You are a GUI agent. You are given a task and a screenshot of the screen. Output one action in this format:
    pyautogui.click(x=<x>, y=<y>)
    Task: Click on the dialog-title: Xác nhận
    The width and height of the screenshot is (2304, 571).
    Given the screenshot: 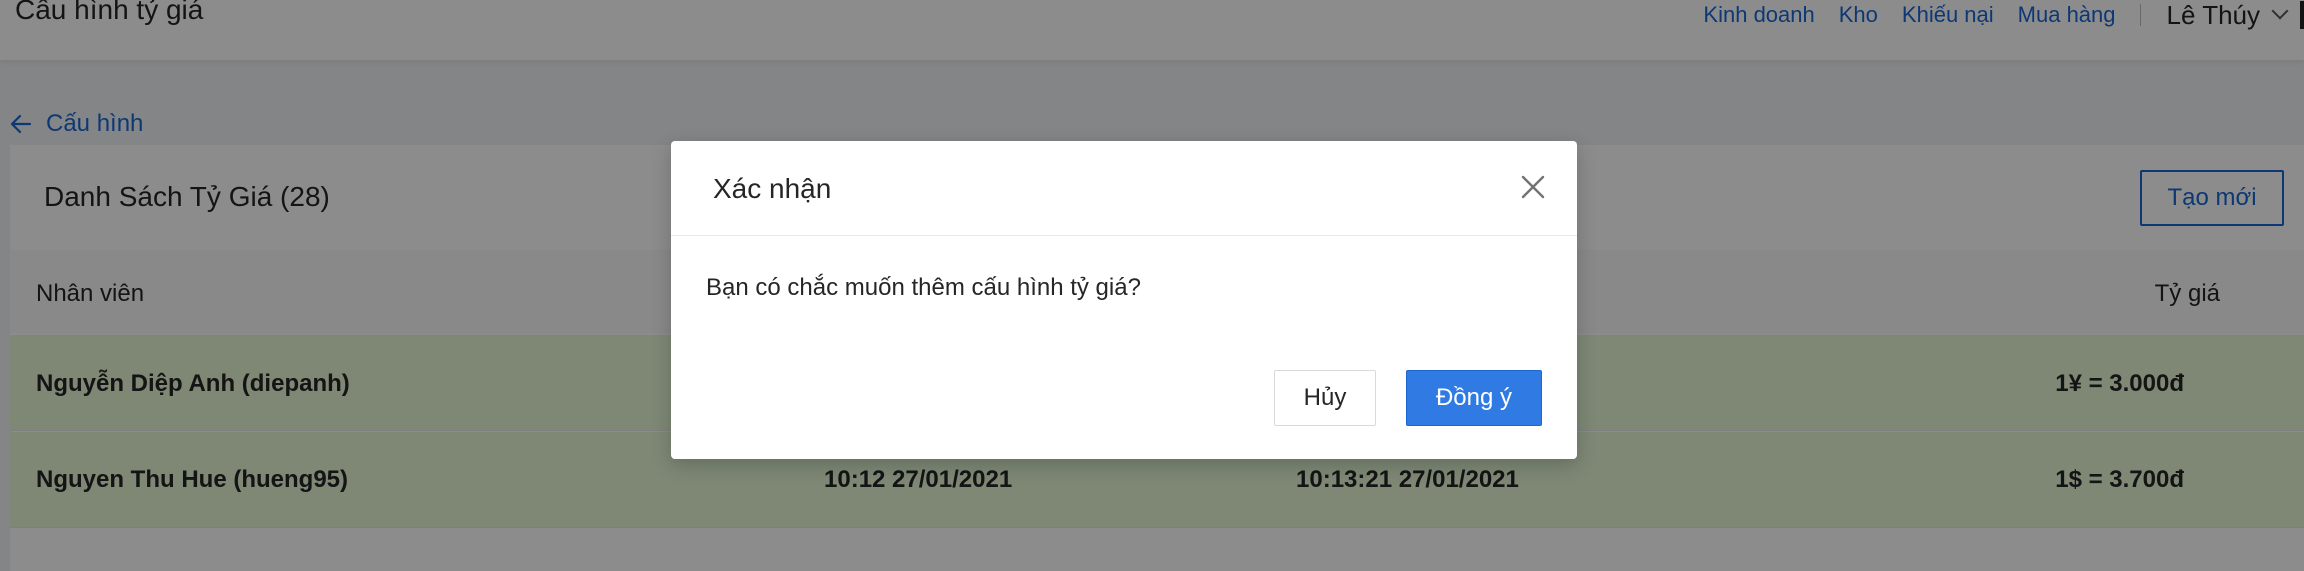 What is the action you would take?
    pyautogui.click(x=772, y=188)
    